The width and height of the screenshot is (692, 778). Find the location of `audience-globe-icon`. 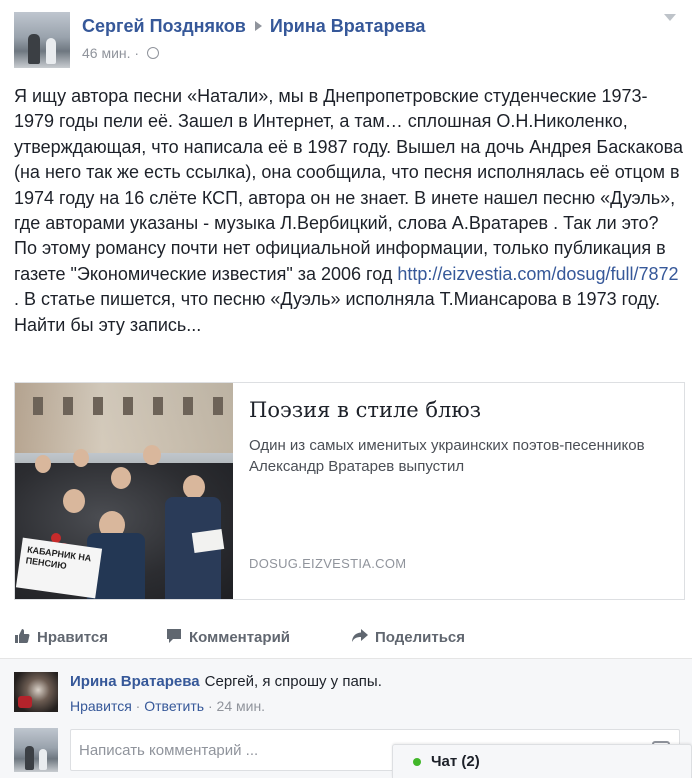

audience-globe-icon is located at coordinates (152, 53).